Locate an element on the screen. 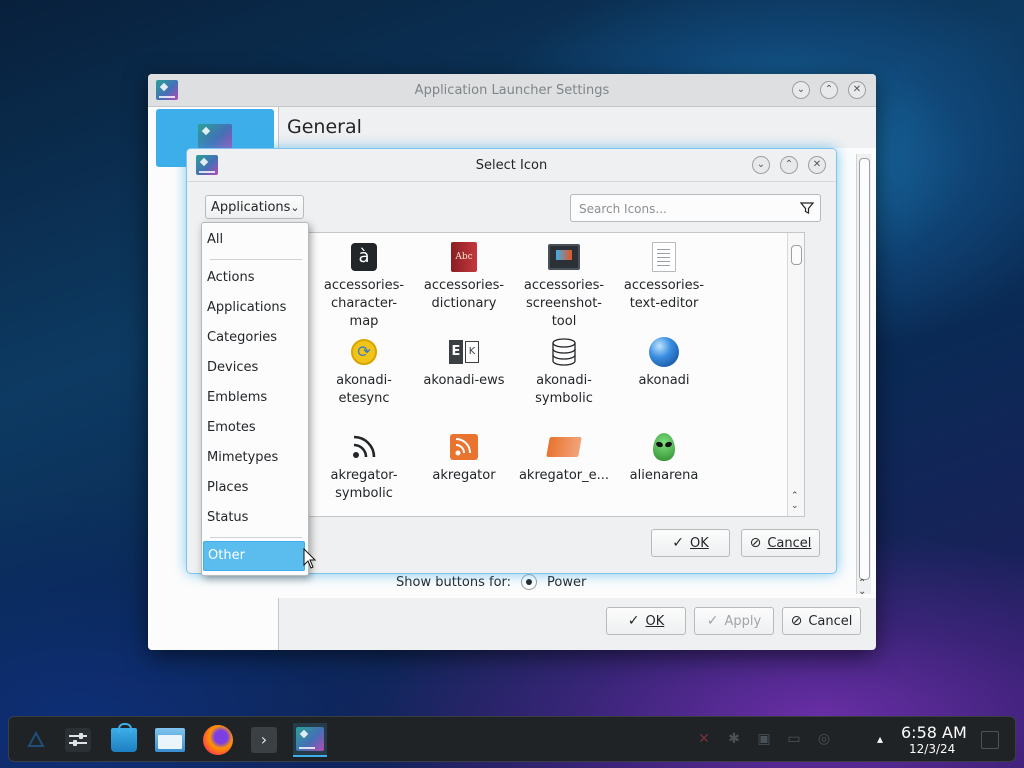 This screenshot has width=1024, height=768. dialog-title: Select Icon is located at coordinates (511, 165).